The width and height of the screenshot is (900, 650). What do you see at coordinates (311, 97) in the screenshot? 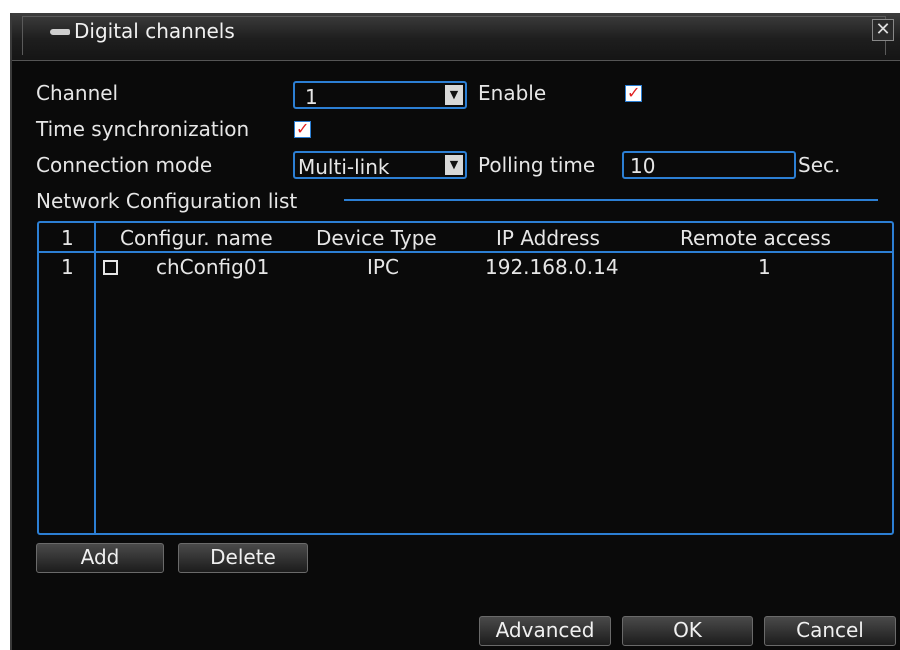
I see `channel-value: 1` at bounding box center [311, 97].